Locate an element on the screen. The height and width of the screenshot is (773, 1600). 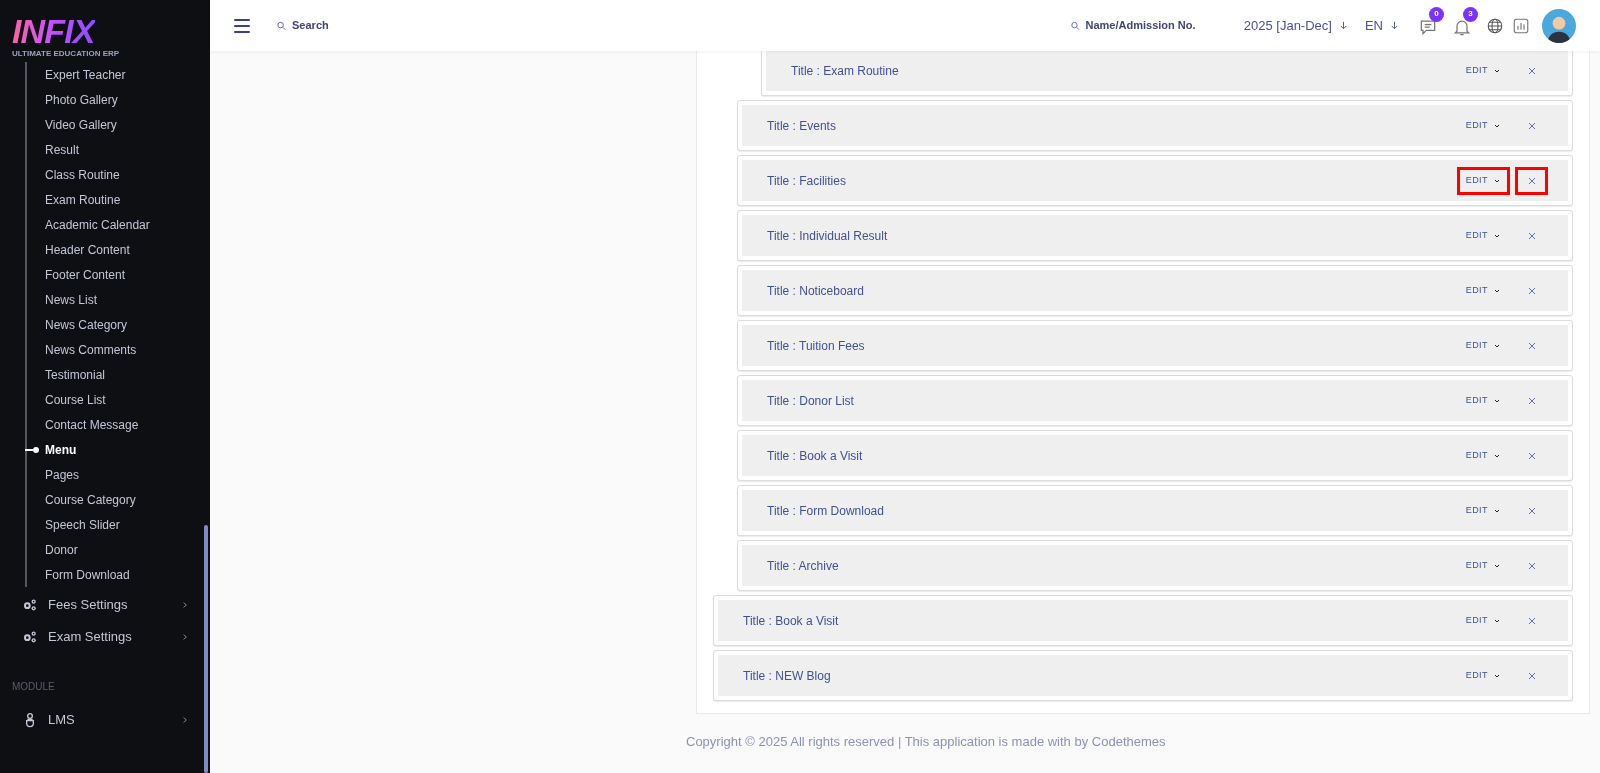
copyright-text: Copyright © 2025 All rights reserved | This application is made with by Codethemes is located at coordinates (926, 742).